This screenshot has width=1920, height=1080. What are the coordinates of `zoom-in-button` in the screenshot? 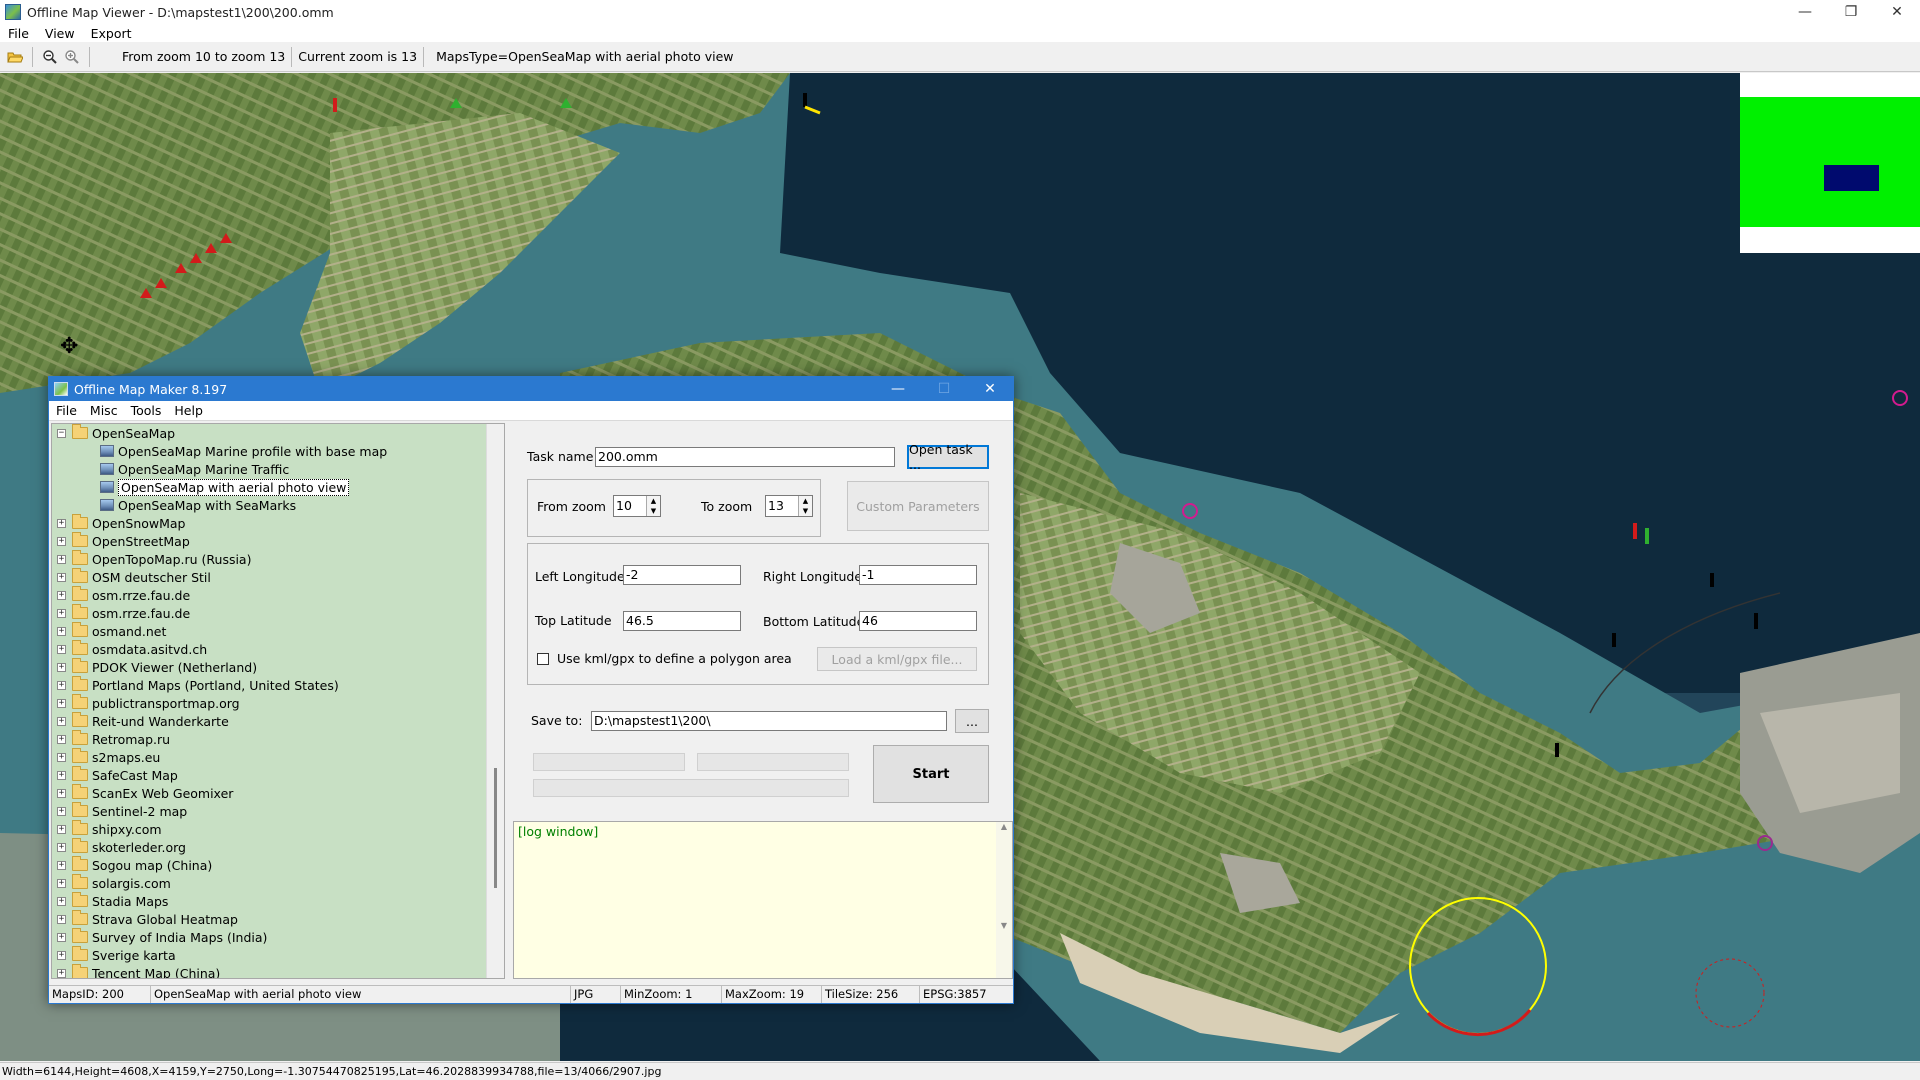 It's located at (72, 57).